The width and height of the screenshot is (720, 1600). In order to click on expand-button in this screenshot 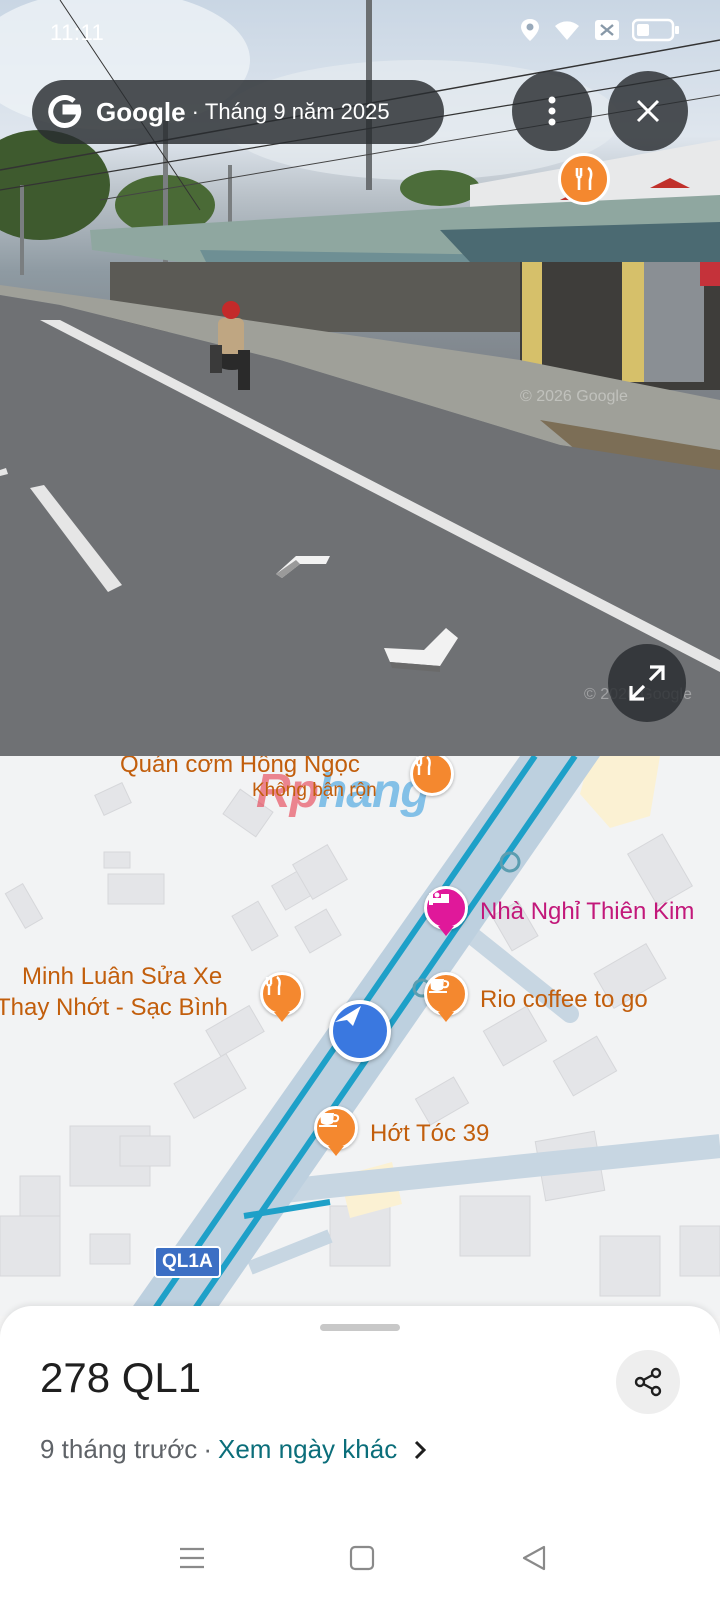, I will do `click(647, 683)`.